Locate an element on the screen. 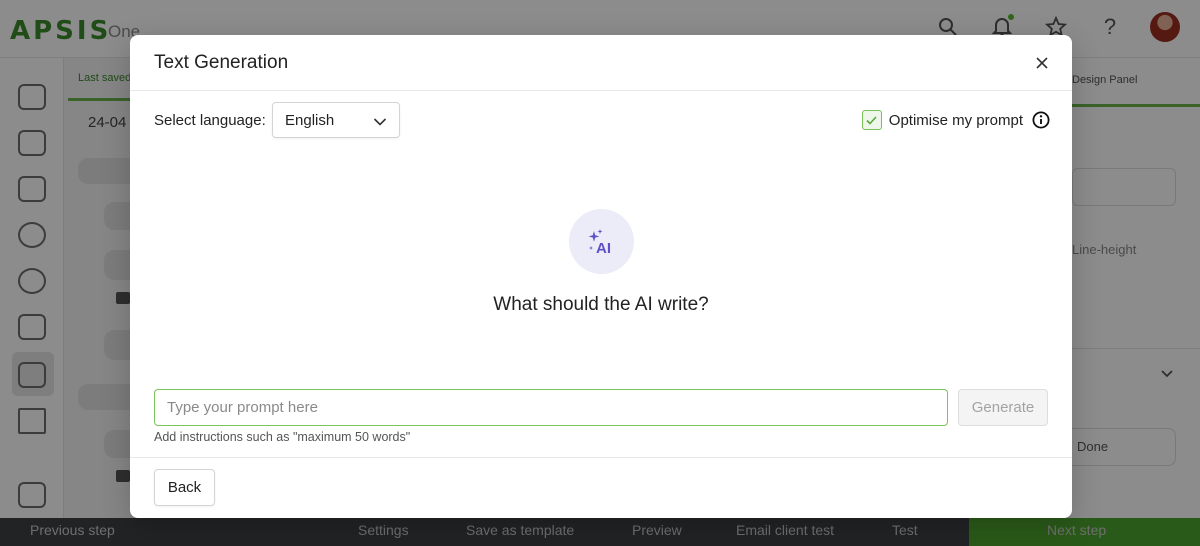 This screenshot has height=546, width=1200. back-button: Back is located at coordinates (184, 487).